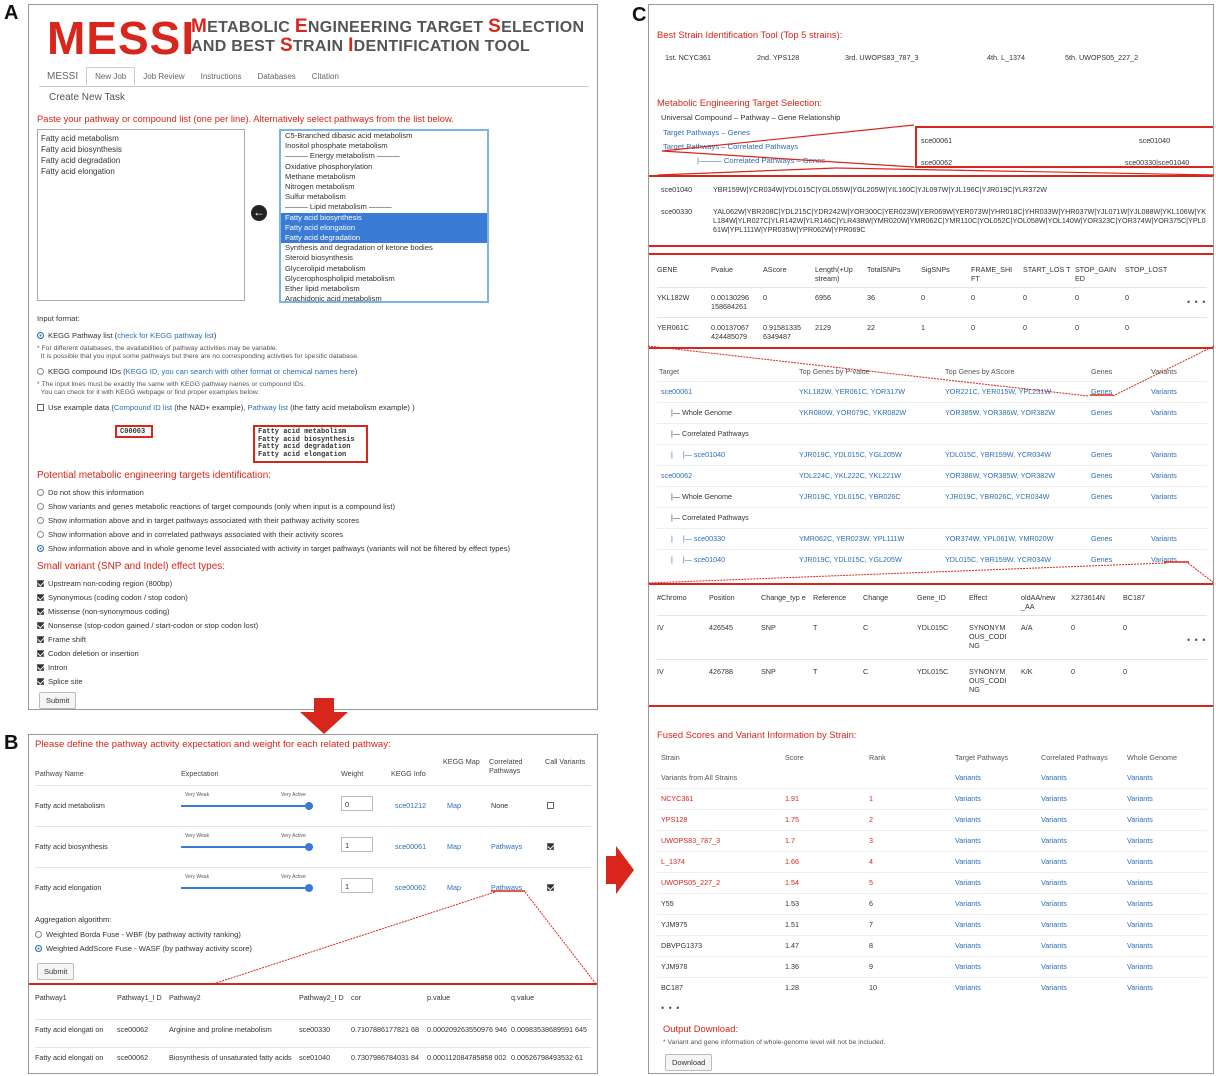  What do you see at coordinates (384, 197) in the screenshot?
I see `pathway-option: Sulfur metabolism` at bounding box center [384, 197].